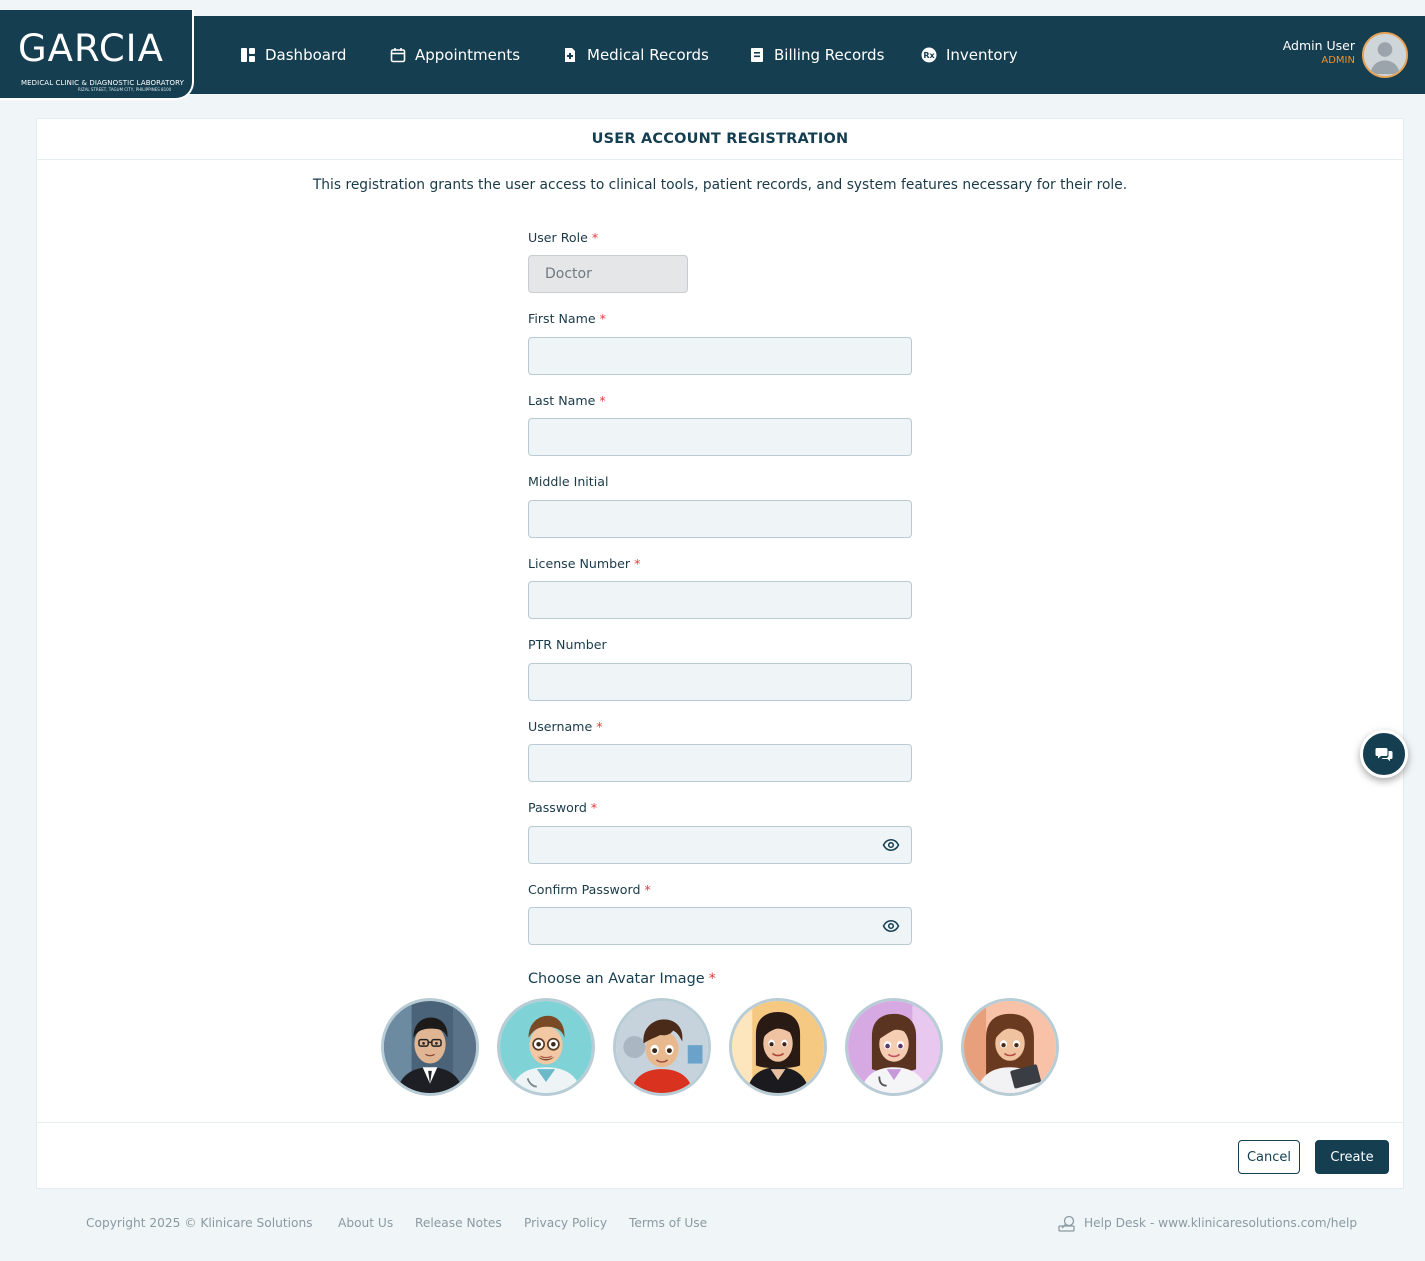 The width and height of the screenshot is (1425, 1261). What do you see at coordinates (982, 55) in the screenshot?
I see `nav-label: Inventory` at bounding box center [982, 55].